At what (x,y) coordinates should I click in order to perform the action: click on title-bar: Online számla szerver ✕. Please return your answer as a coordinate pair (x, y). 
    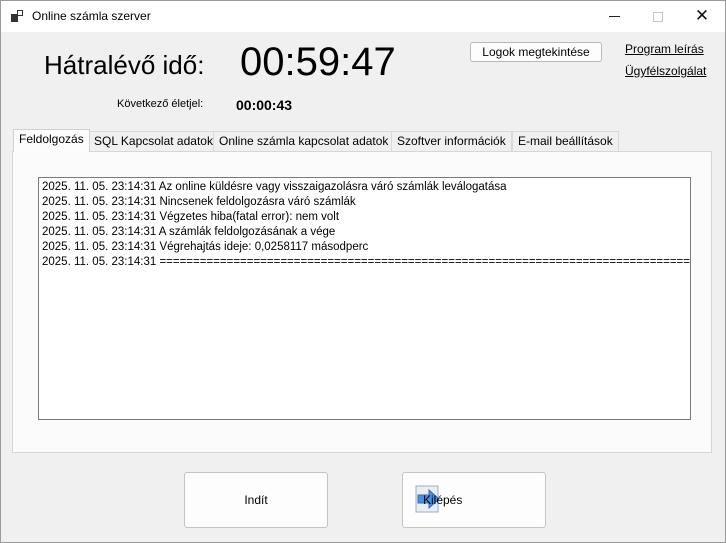
    Looking at the image, I should click on (363, 16).